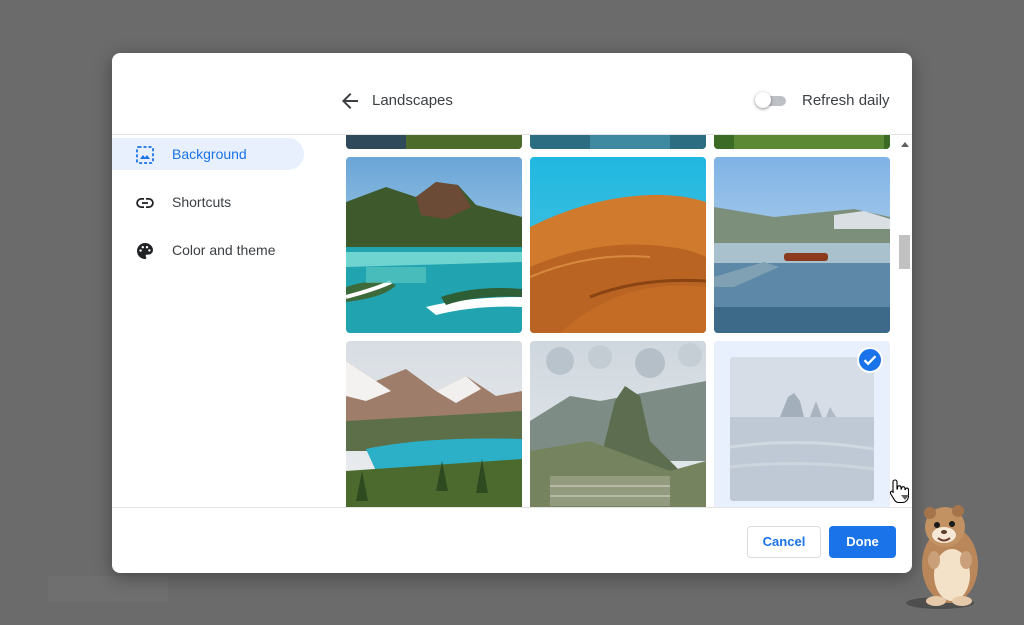 This screenshot has width=1024, height=625. I want to click on wallpaper-preview, so click(802, 429).